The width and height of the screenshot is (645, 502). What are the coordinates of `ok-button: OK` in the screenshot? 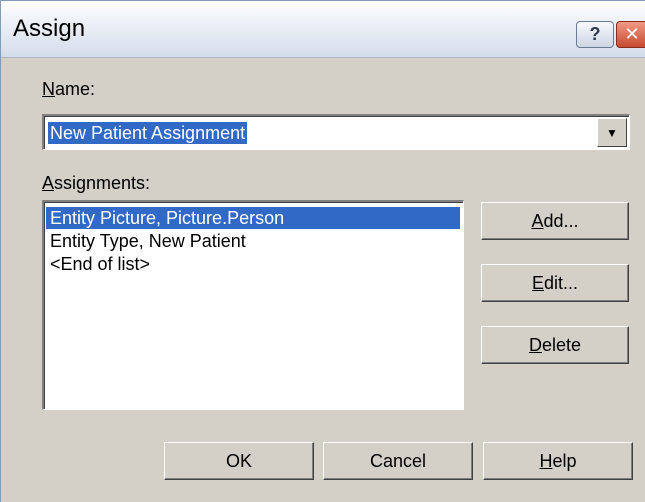 It's located at (239, 461).